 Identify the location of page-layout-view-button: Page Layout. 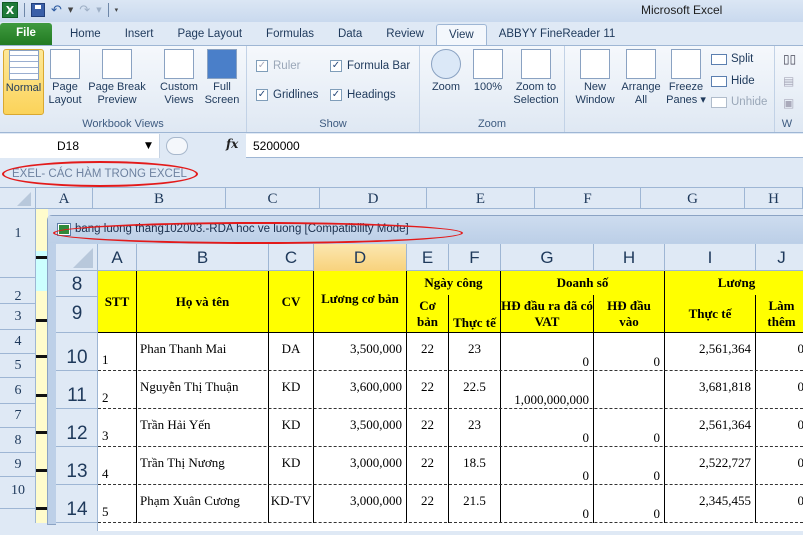
(65, 78).